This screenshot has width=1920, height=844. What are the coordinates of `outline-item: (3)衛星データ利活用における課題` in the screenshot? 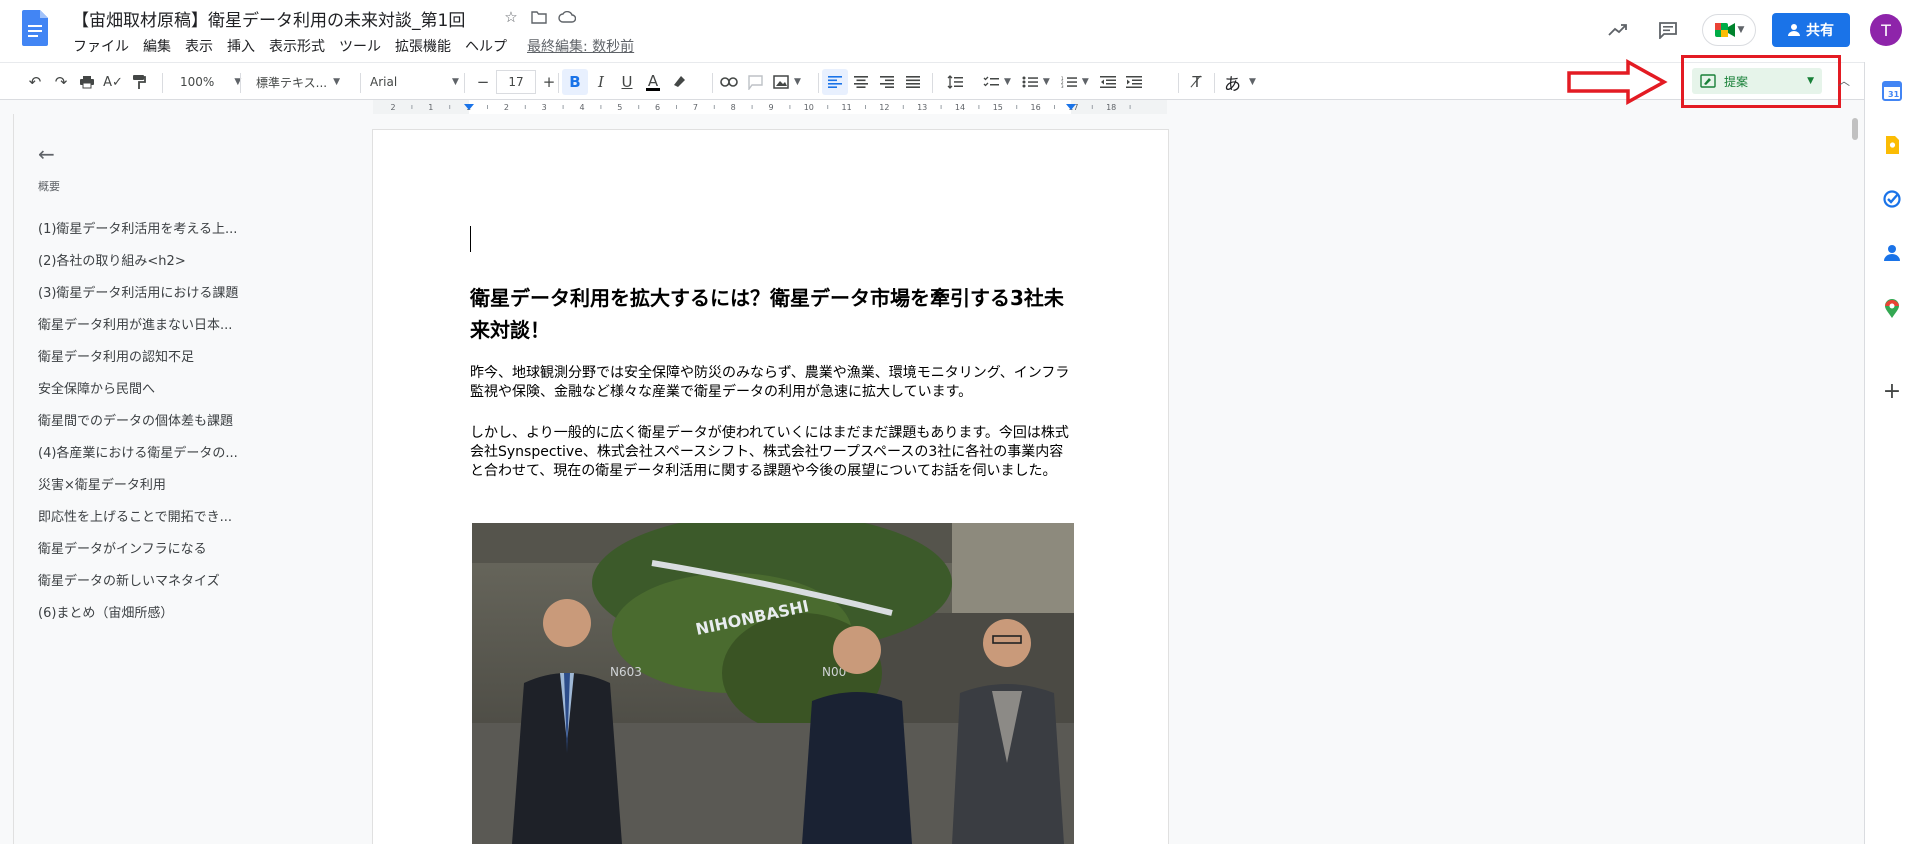 It's located at (168, 294).